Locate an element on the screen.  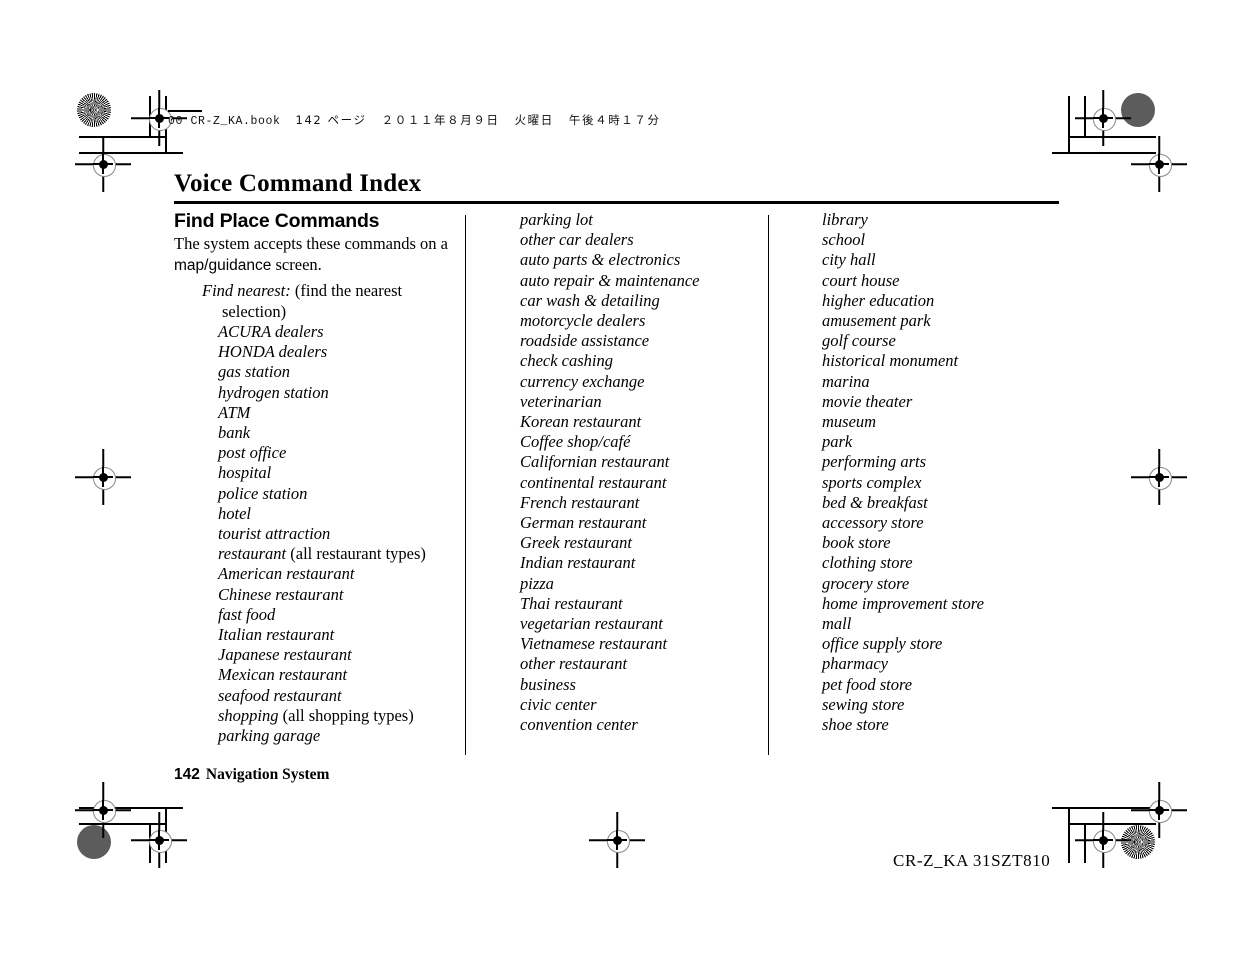
command-item: park is located at coordinates (962, 442).